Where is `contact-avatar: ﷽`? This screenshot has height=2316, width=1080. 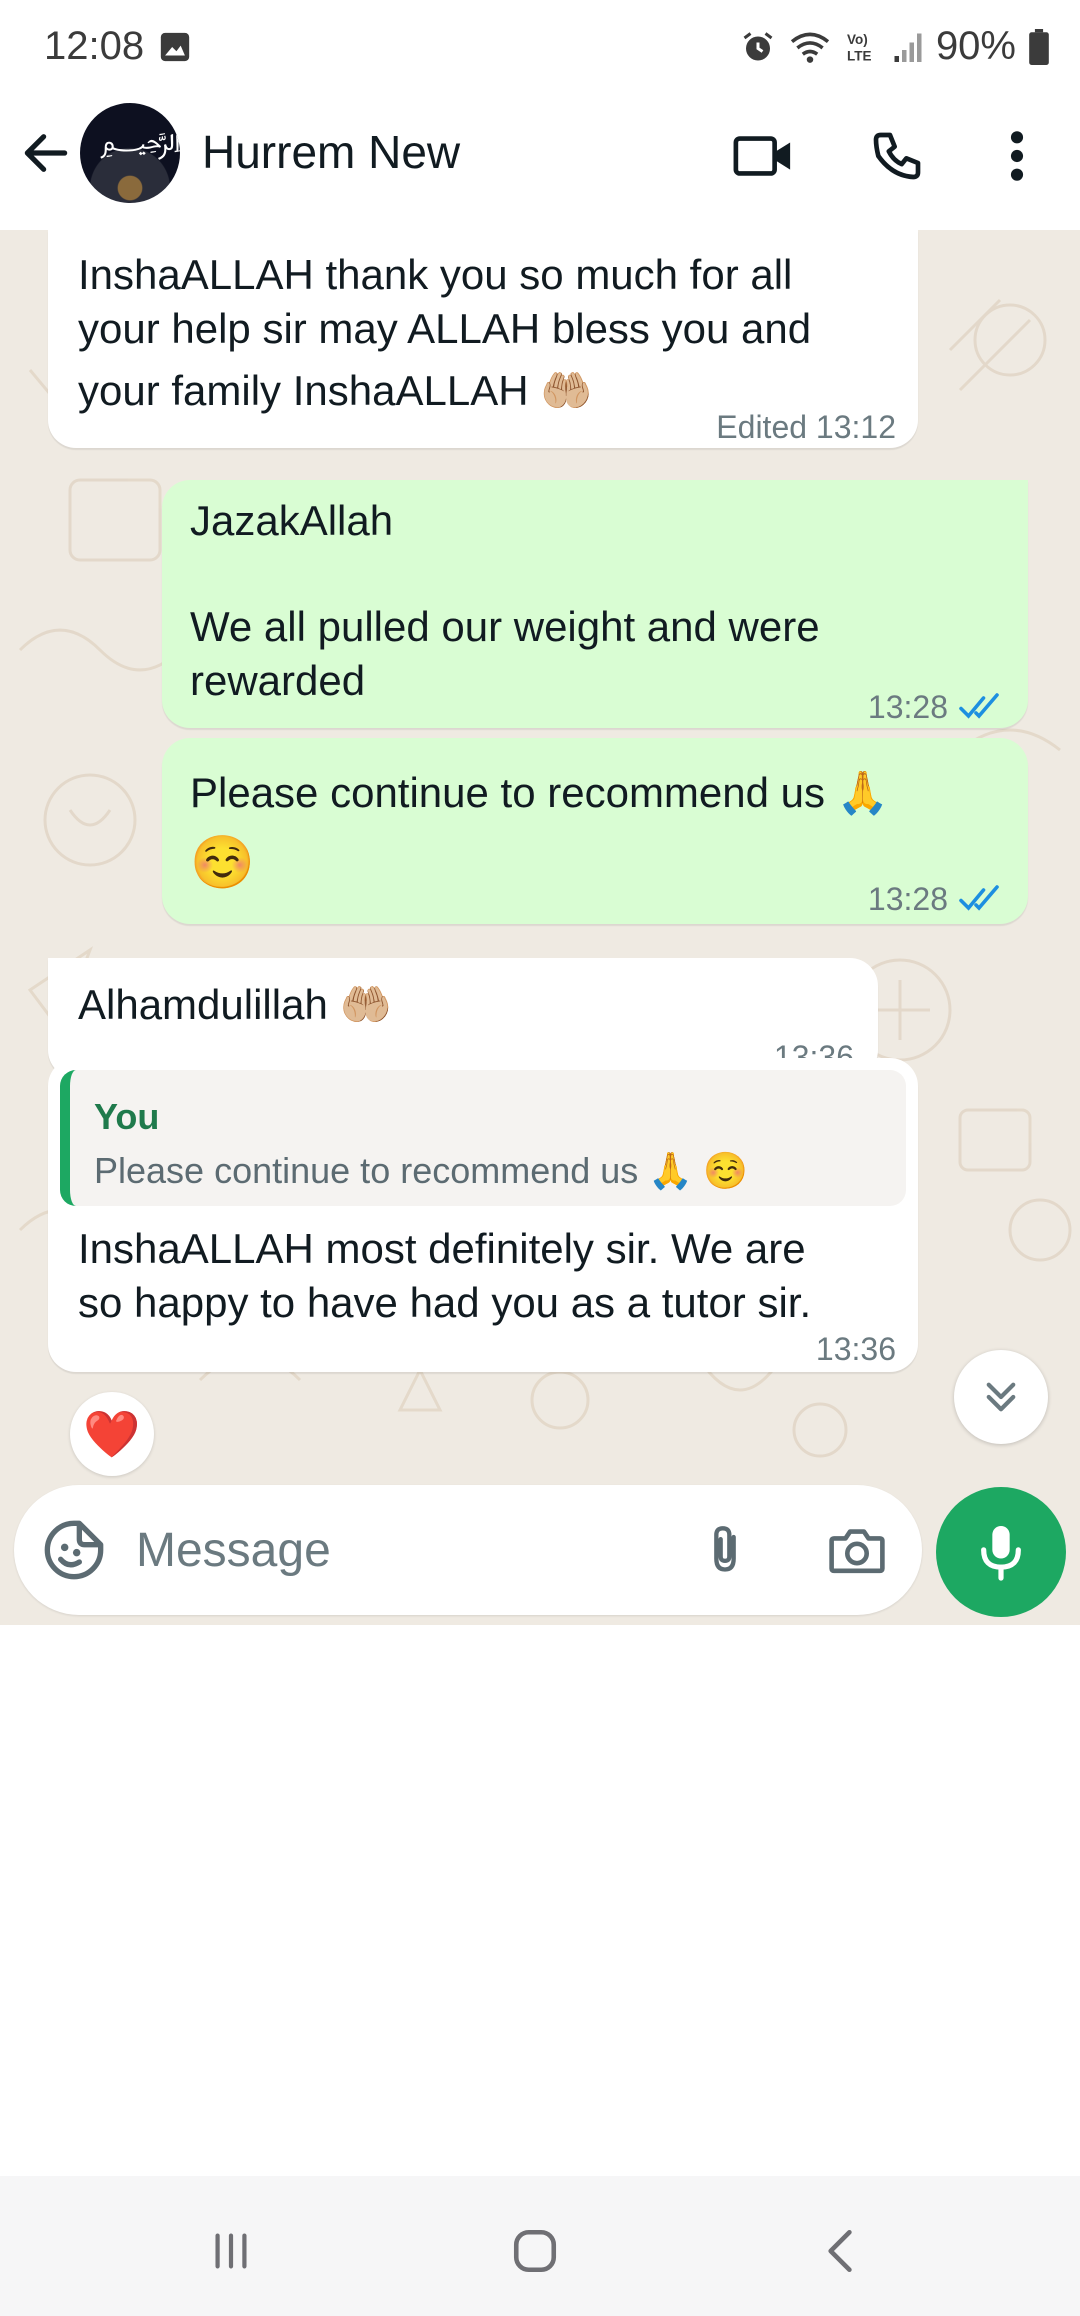
contact-avatar: ﷽ is located at coordinates (130, 153).